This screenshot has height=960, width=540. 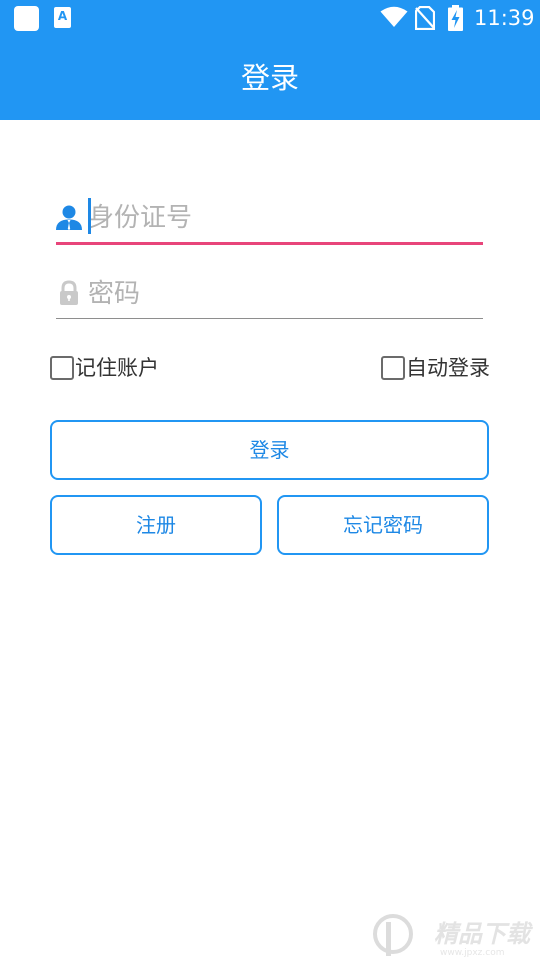 What do you see at coordinates (425, 18) in the screenshot?
I see `no-sim-icon` at bounding box center [425, 18].